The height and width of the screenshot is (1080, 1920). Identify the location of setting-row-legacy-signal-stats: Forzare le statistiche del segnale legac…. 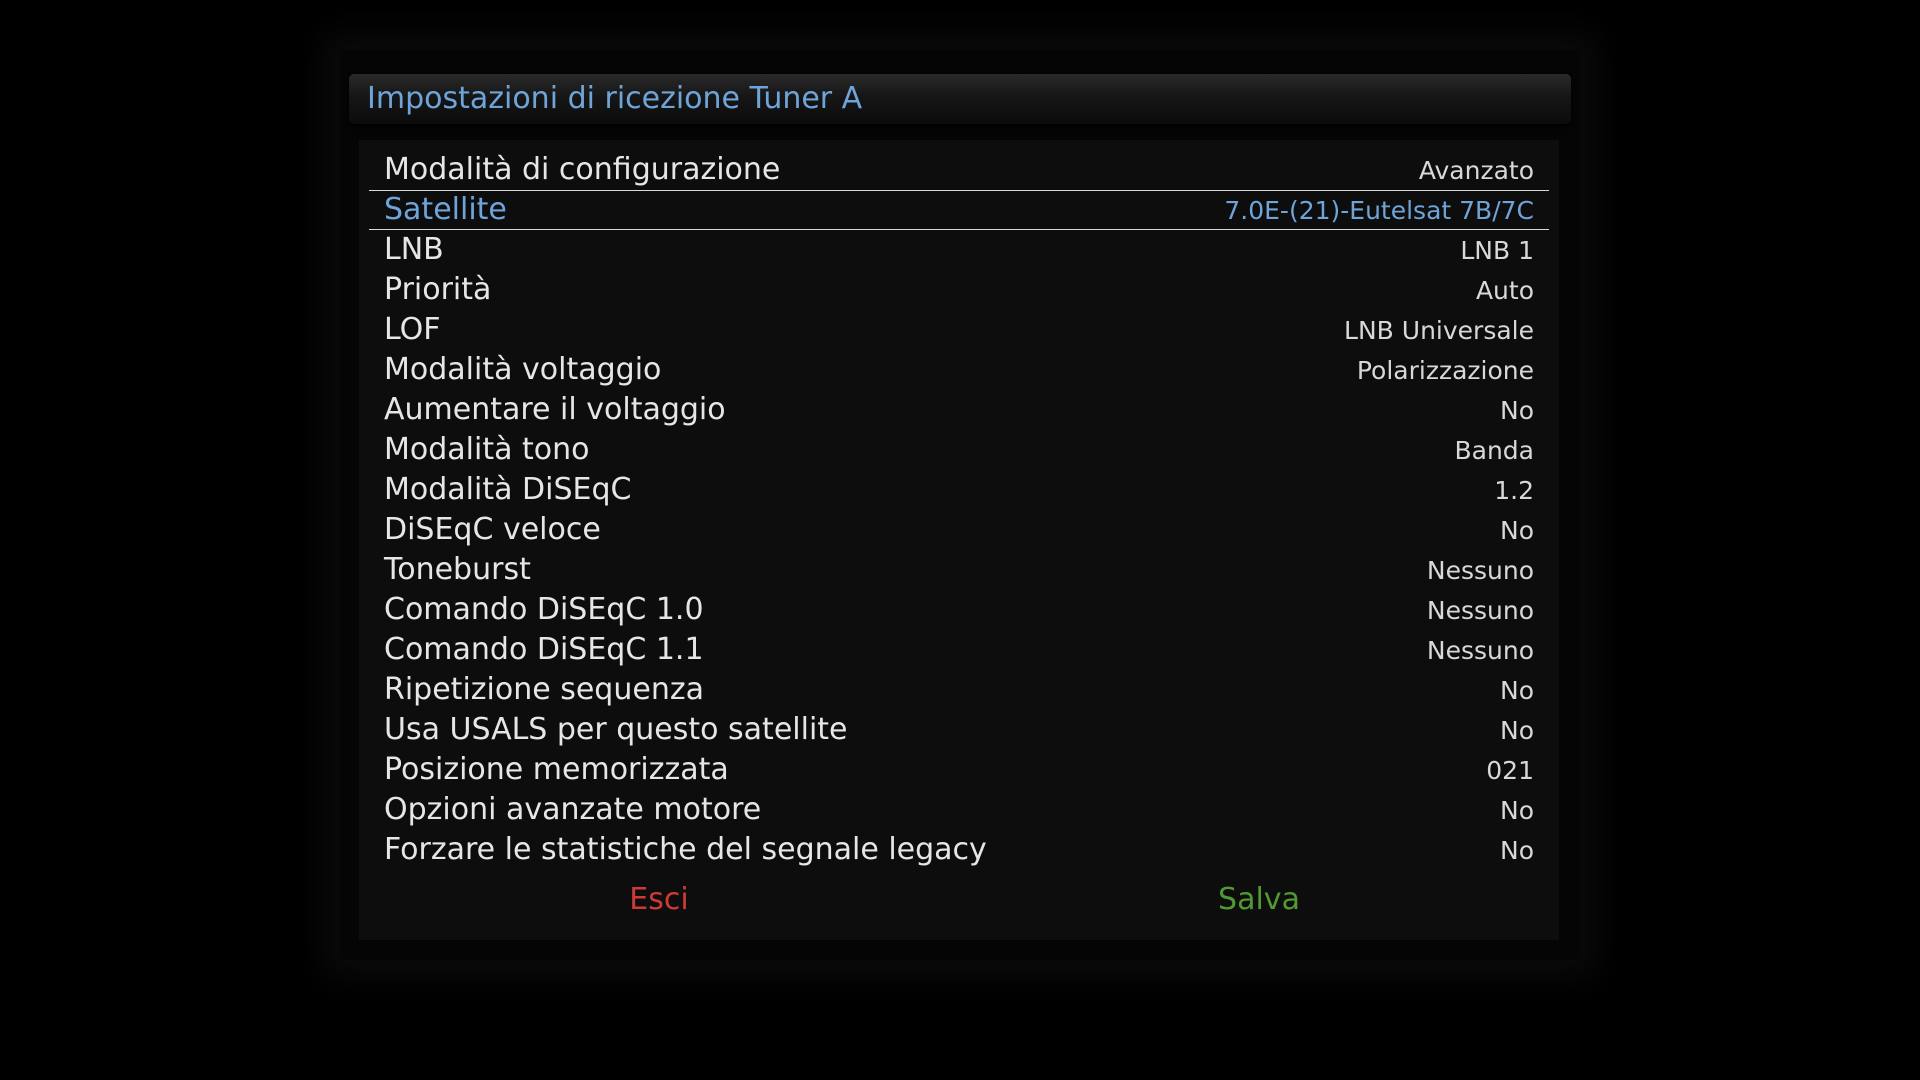
(959, 850).